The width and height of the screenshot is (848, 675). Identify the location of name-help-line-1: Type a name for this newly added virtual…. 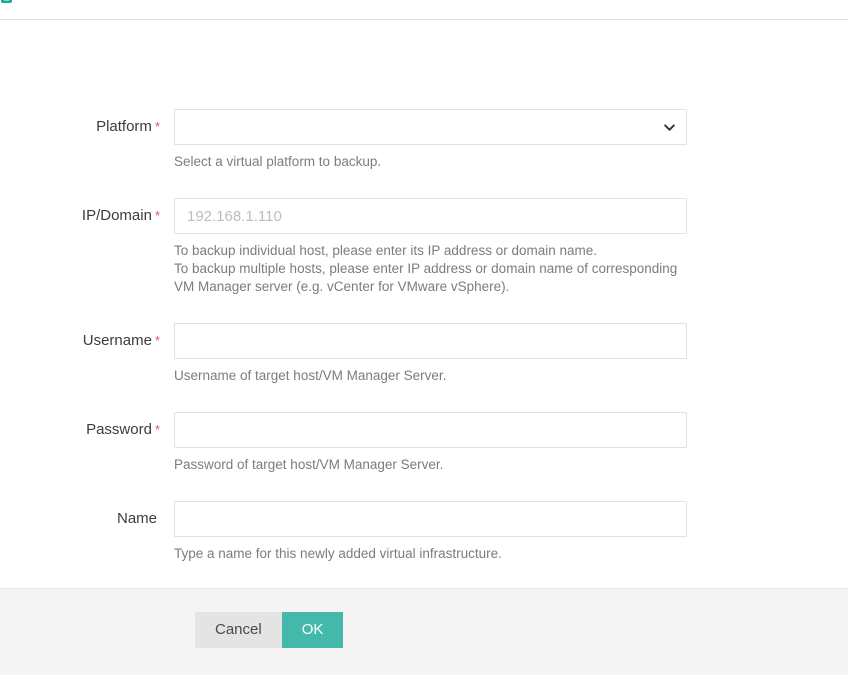
(338, 553).